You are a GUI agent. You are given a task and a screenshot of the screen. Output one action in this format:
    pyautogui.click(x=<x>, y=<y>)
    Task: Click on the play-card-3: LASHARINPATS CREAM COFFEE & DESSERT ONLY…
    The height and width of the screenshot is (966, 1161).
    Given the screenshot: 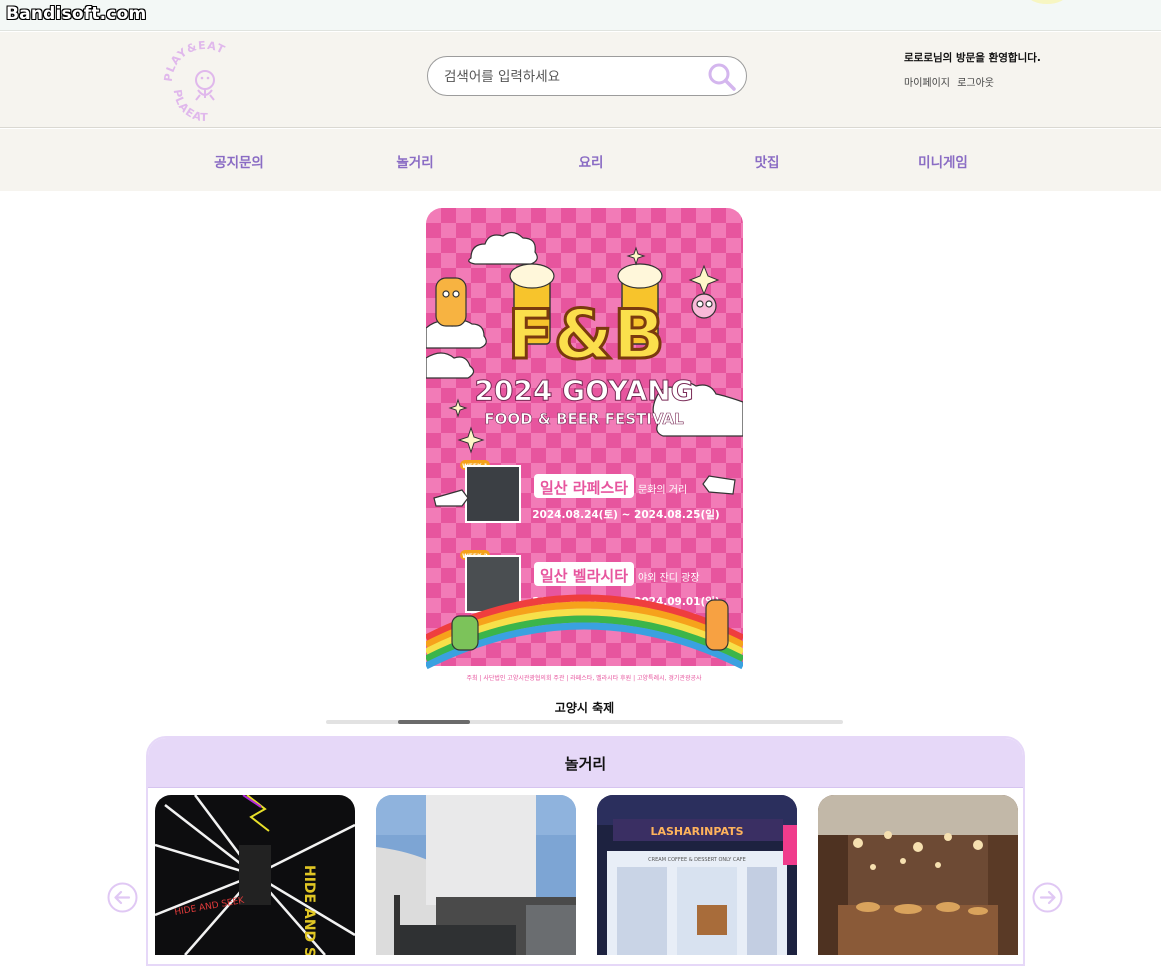 What is the action you would take?
    pyautogui.click(x=697, y=875)
    